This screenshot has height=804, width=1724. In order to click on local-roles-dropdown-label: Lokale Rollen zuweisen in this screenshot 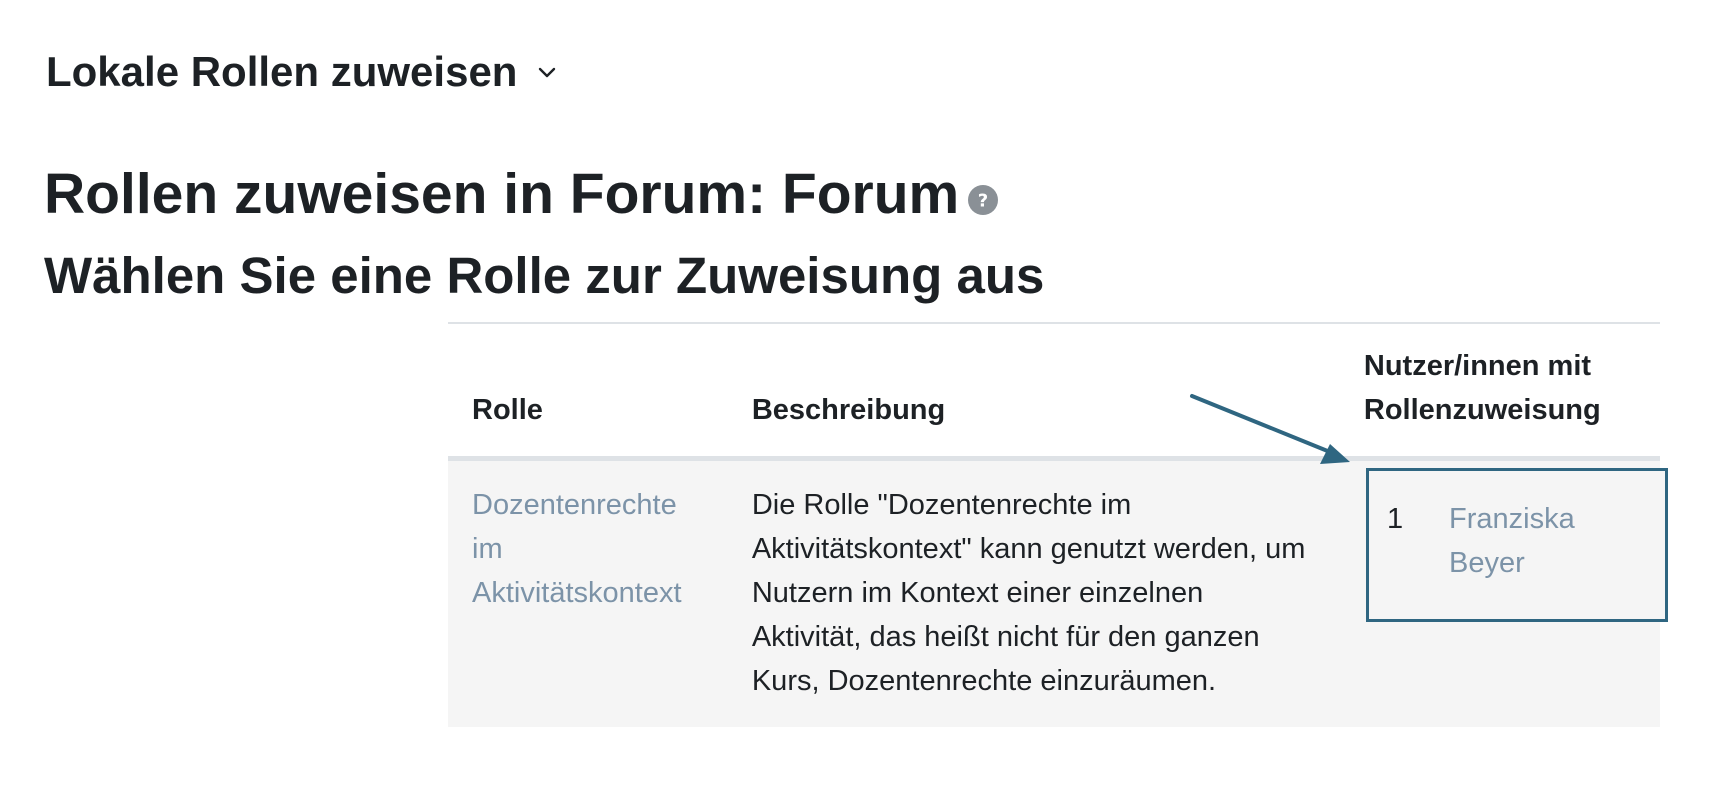, I will do `click(282, 71)`.